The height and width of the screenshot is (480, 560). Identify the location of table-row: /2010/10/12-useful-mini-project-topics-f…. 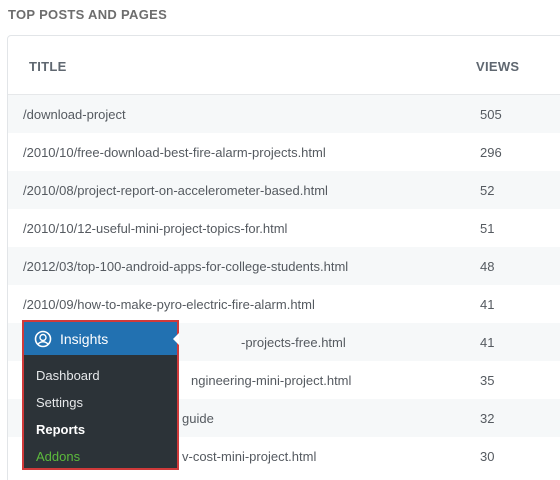
(284, 228).